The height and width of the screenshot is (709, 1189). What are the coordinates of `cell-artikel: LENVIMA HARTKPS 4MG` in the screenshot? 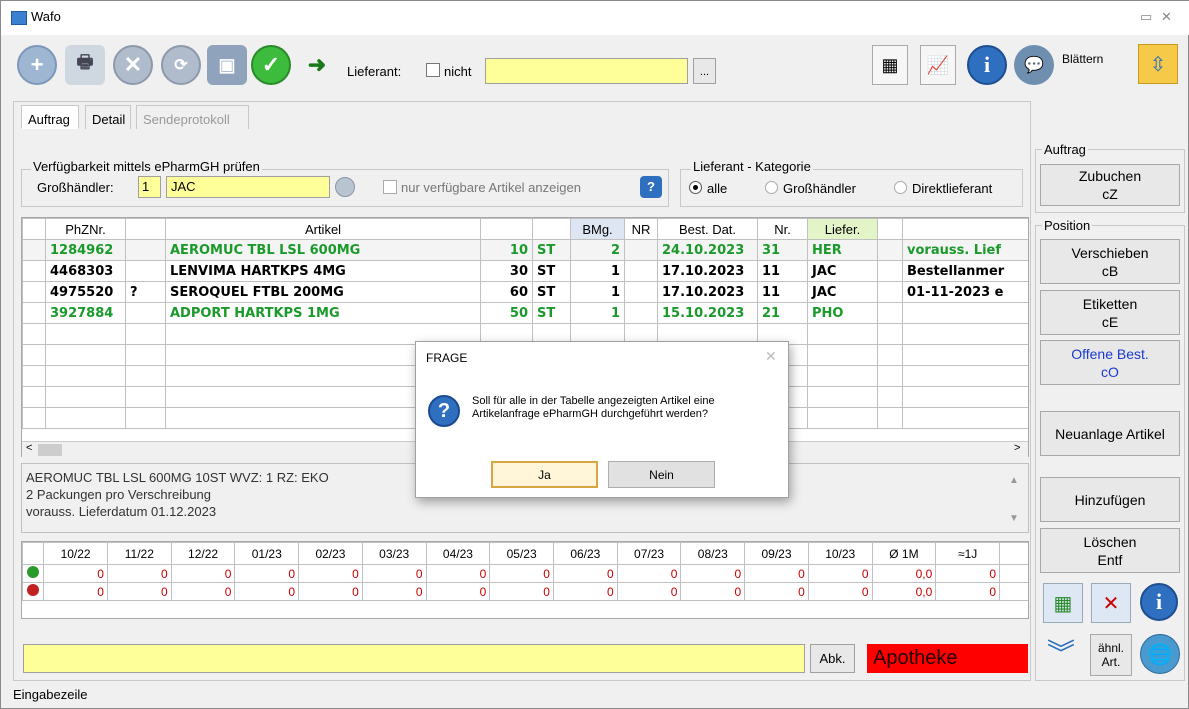 It's located at (323, 271).